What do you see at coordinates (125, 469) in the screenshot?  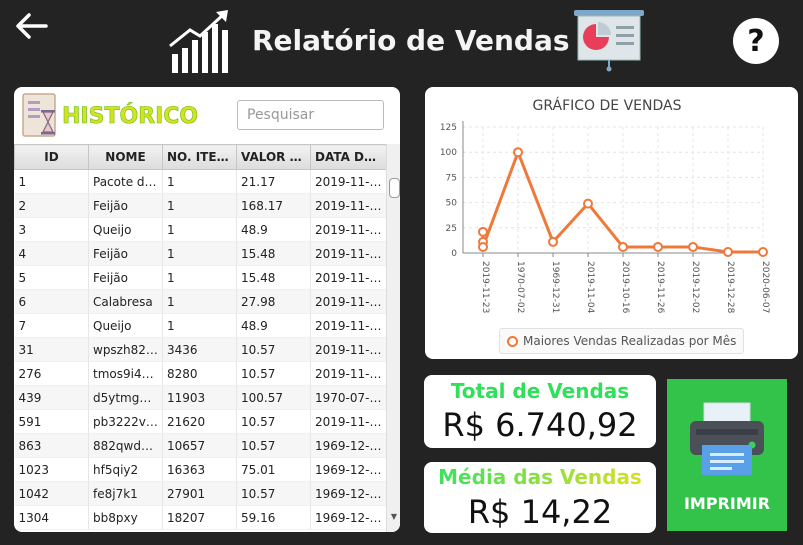 I see `table-cell: hf5qiy2` at bounding box center [125, 469].